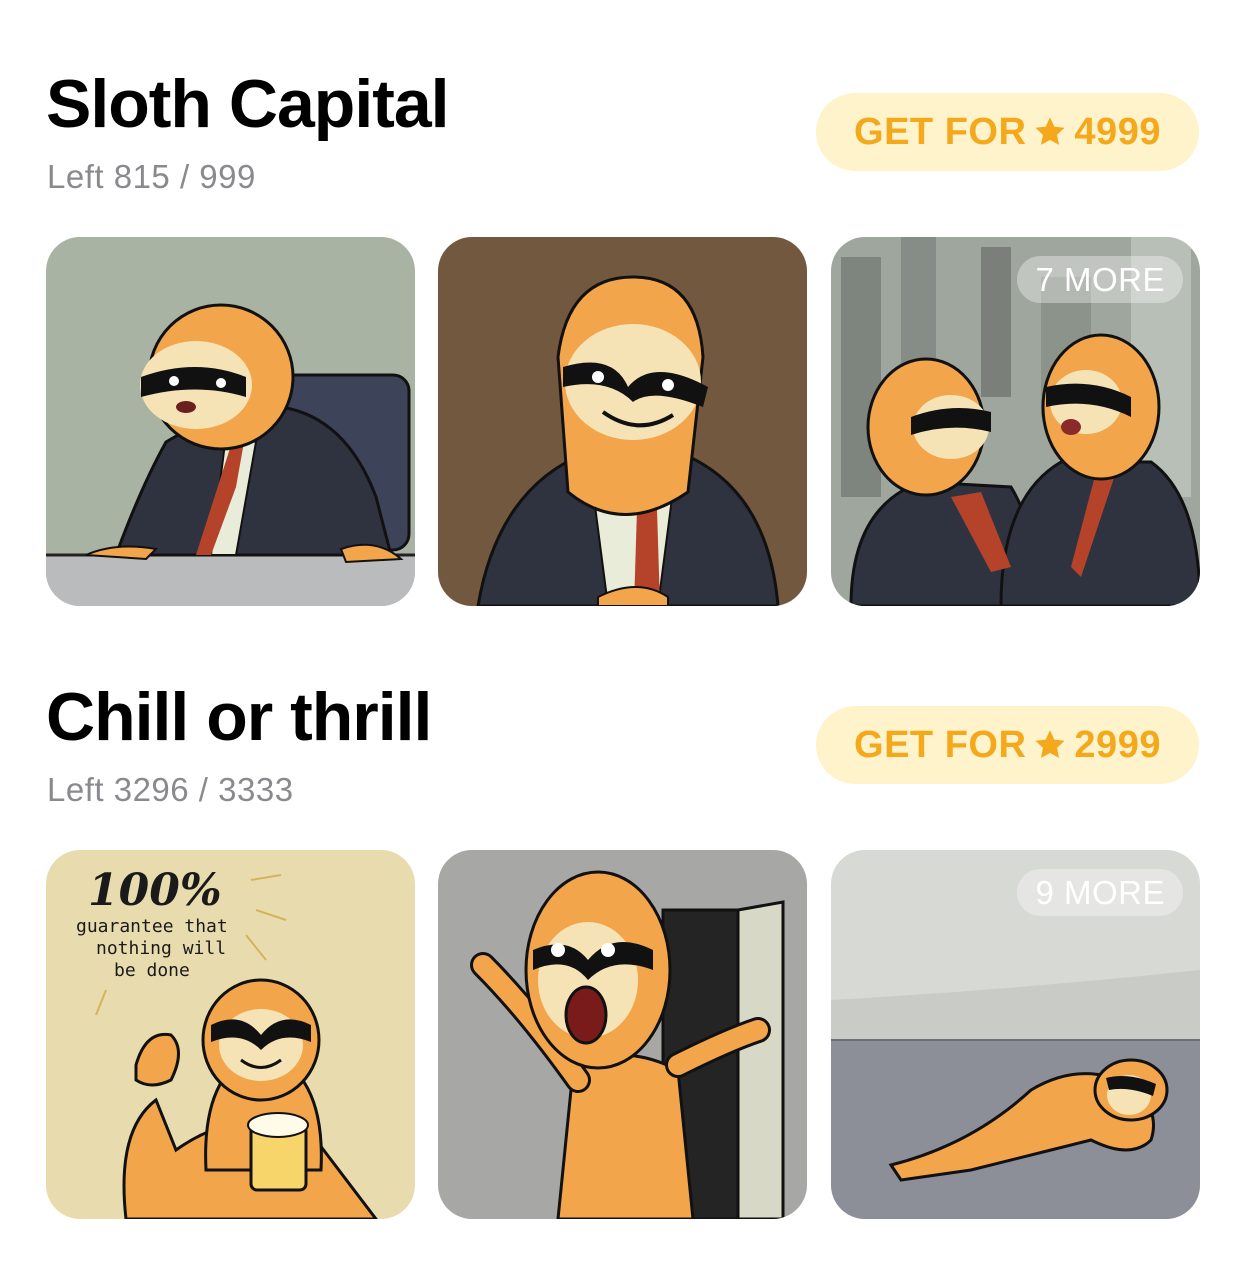  I want to click on get-pack-button: GET FOR 4999, so click(1007, 132).